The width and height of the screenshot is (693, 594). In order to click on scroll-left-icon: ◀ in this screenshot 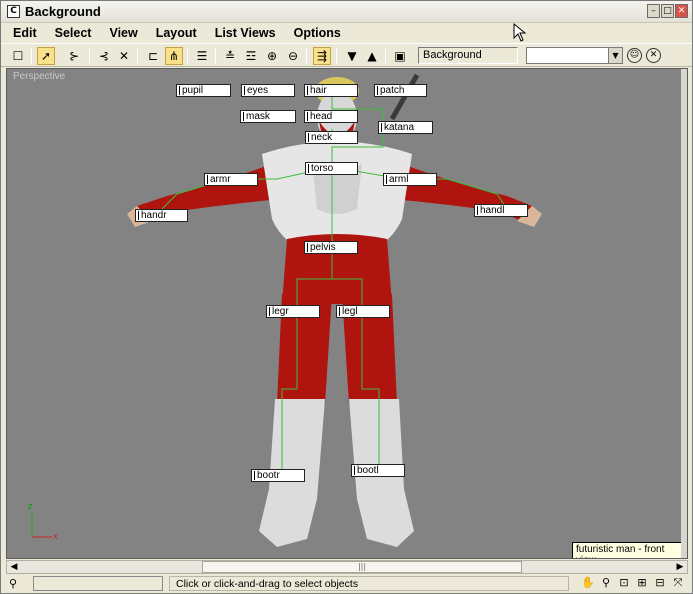, I will do `click(14, 567)`.